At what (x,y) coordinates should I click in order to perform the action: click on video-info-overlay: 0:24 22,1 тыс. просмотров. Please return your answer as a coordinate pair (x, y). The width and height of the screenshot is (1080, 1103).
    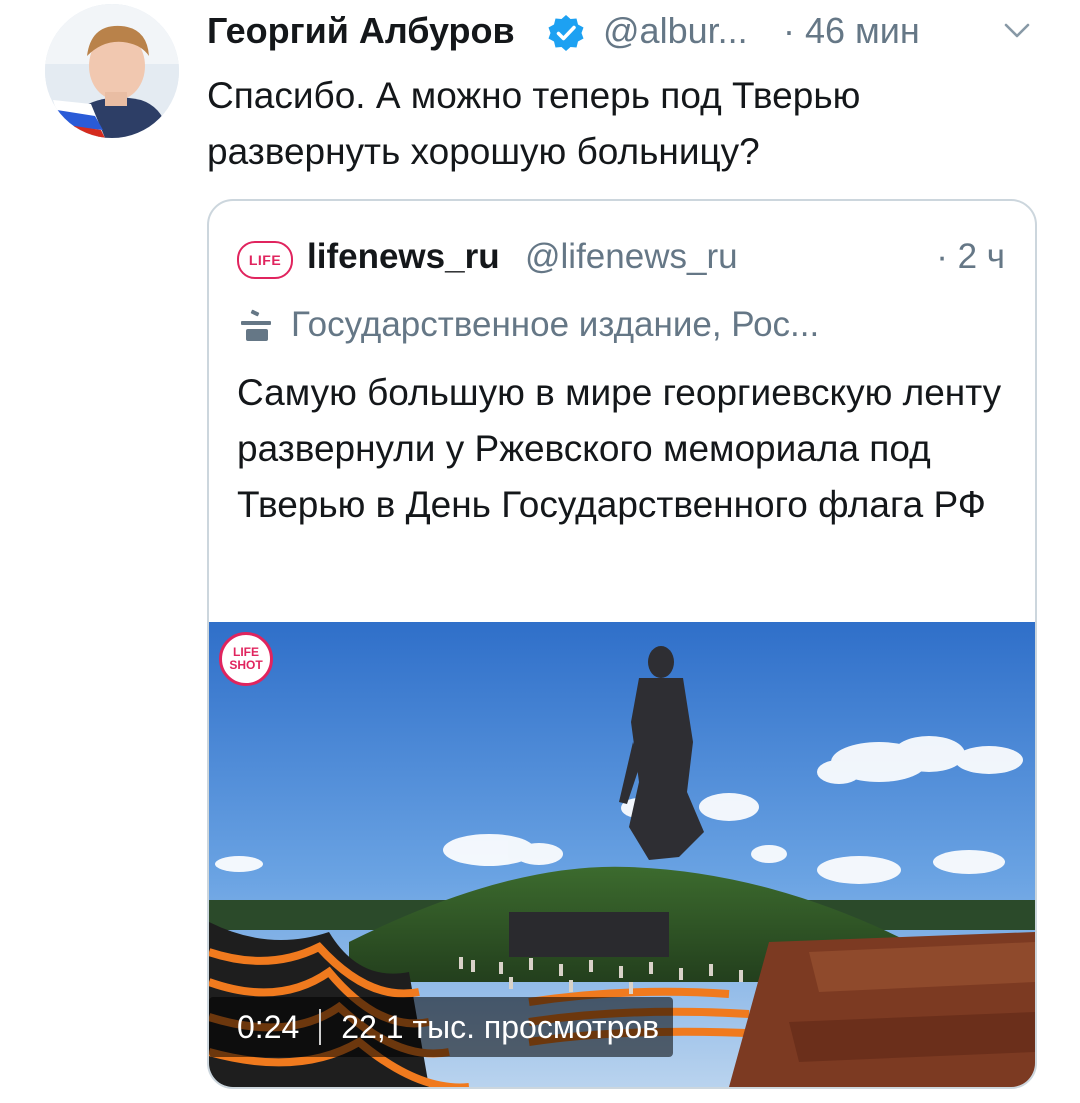
    Looking at the image, I should click on (441, 1027).